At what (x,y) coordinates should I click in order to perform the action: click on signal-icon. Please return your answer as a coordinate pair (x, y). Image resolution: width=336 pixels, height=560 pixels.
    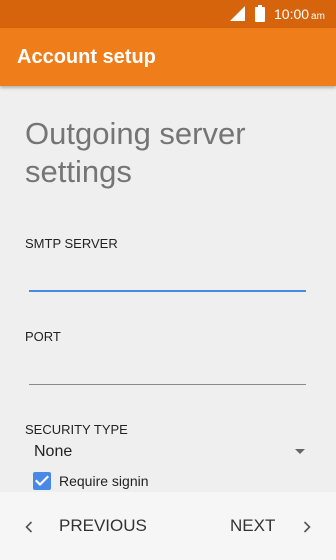
    Looking at the image, I should click on (237, 16).